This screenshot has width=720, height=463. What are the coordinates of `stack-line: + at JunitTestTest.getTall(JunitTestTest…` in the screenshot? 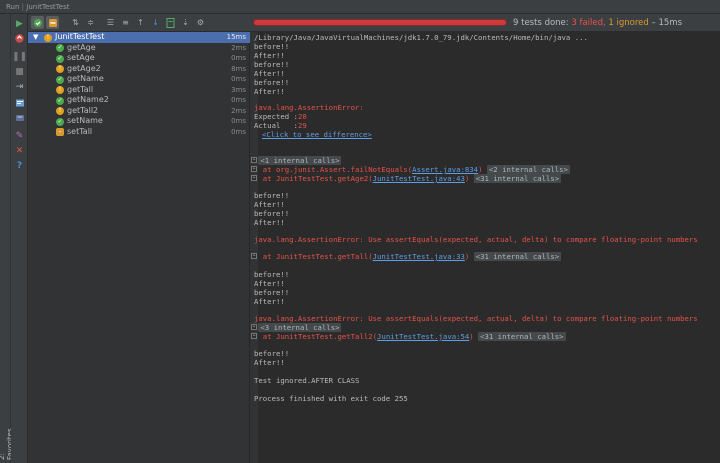 It's located at (406, 256).